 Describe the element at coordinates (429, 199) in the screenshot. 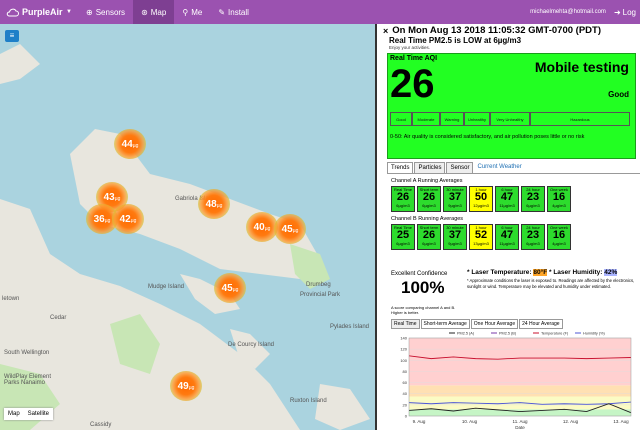

I see `average-cell: Short term 26 6µg/m3` at that location.